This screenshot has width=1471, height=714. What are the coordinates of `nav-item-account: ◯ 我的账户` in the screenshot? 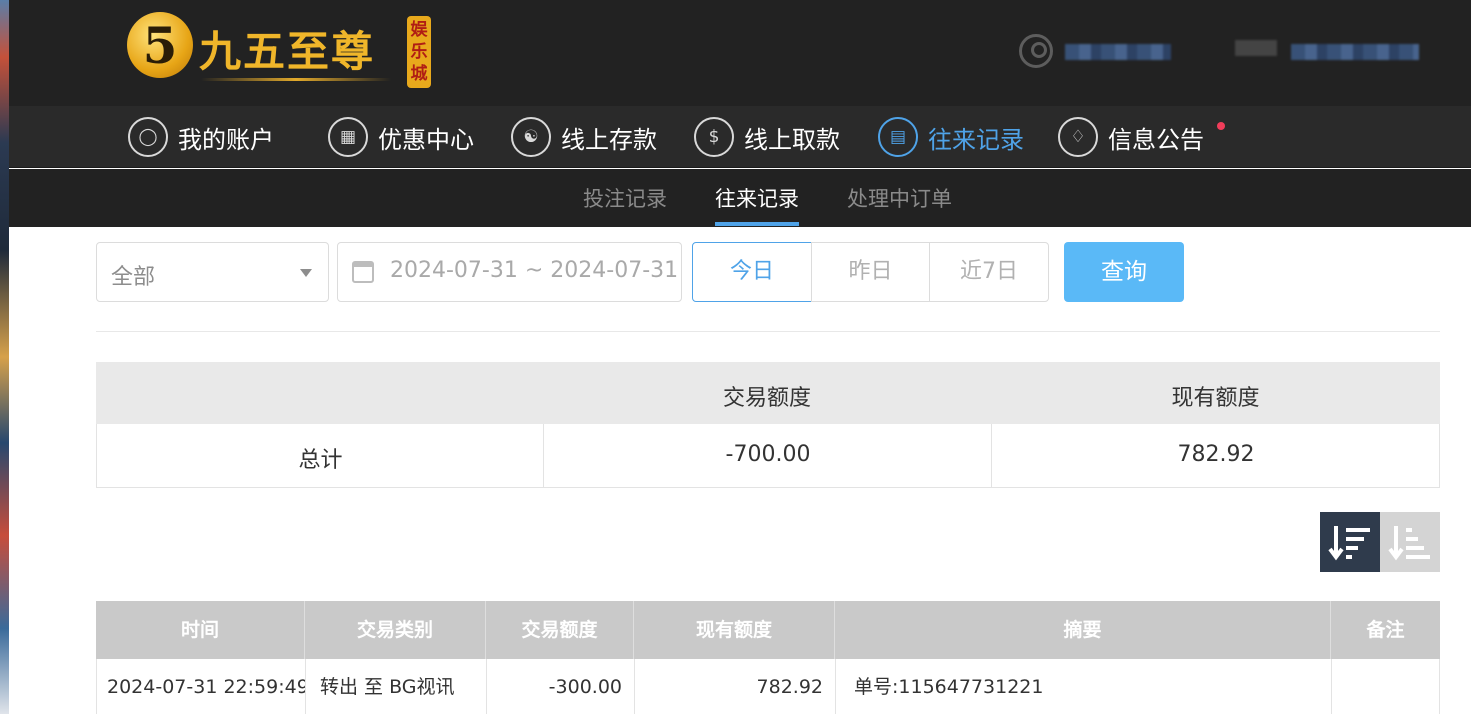 It's located at (201, 137).